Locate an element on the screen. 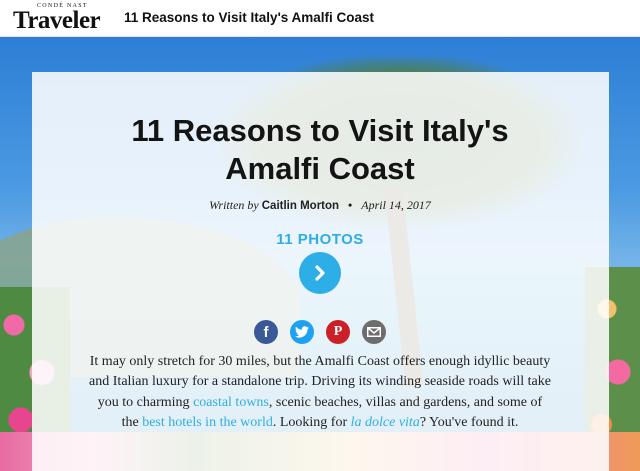 This screenshot has height=471, width=640. header-article-title: 11 Reasons to Visit Italy's Amalfi Coast is located at coordinates (249, 17).